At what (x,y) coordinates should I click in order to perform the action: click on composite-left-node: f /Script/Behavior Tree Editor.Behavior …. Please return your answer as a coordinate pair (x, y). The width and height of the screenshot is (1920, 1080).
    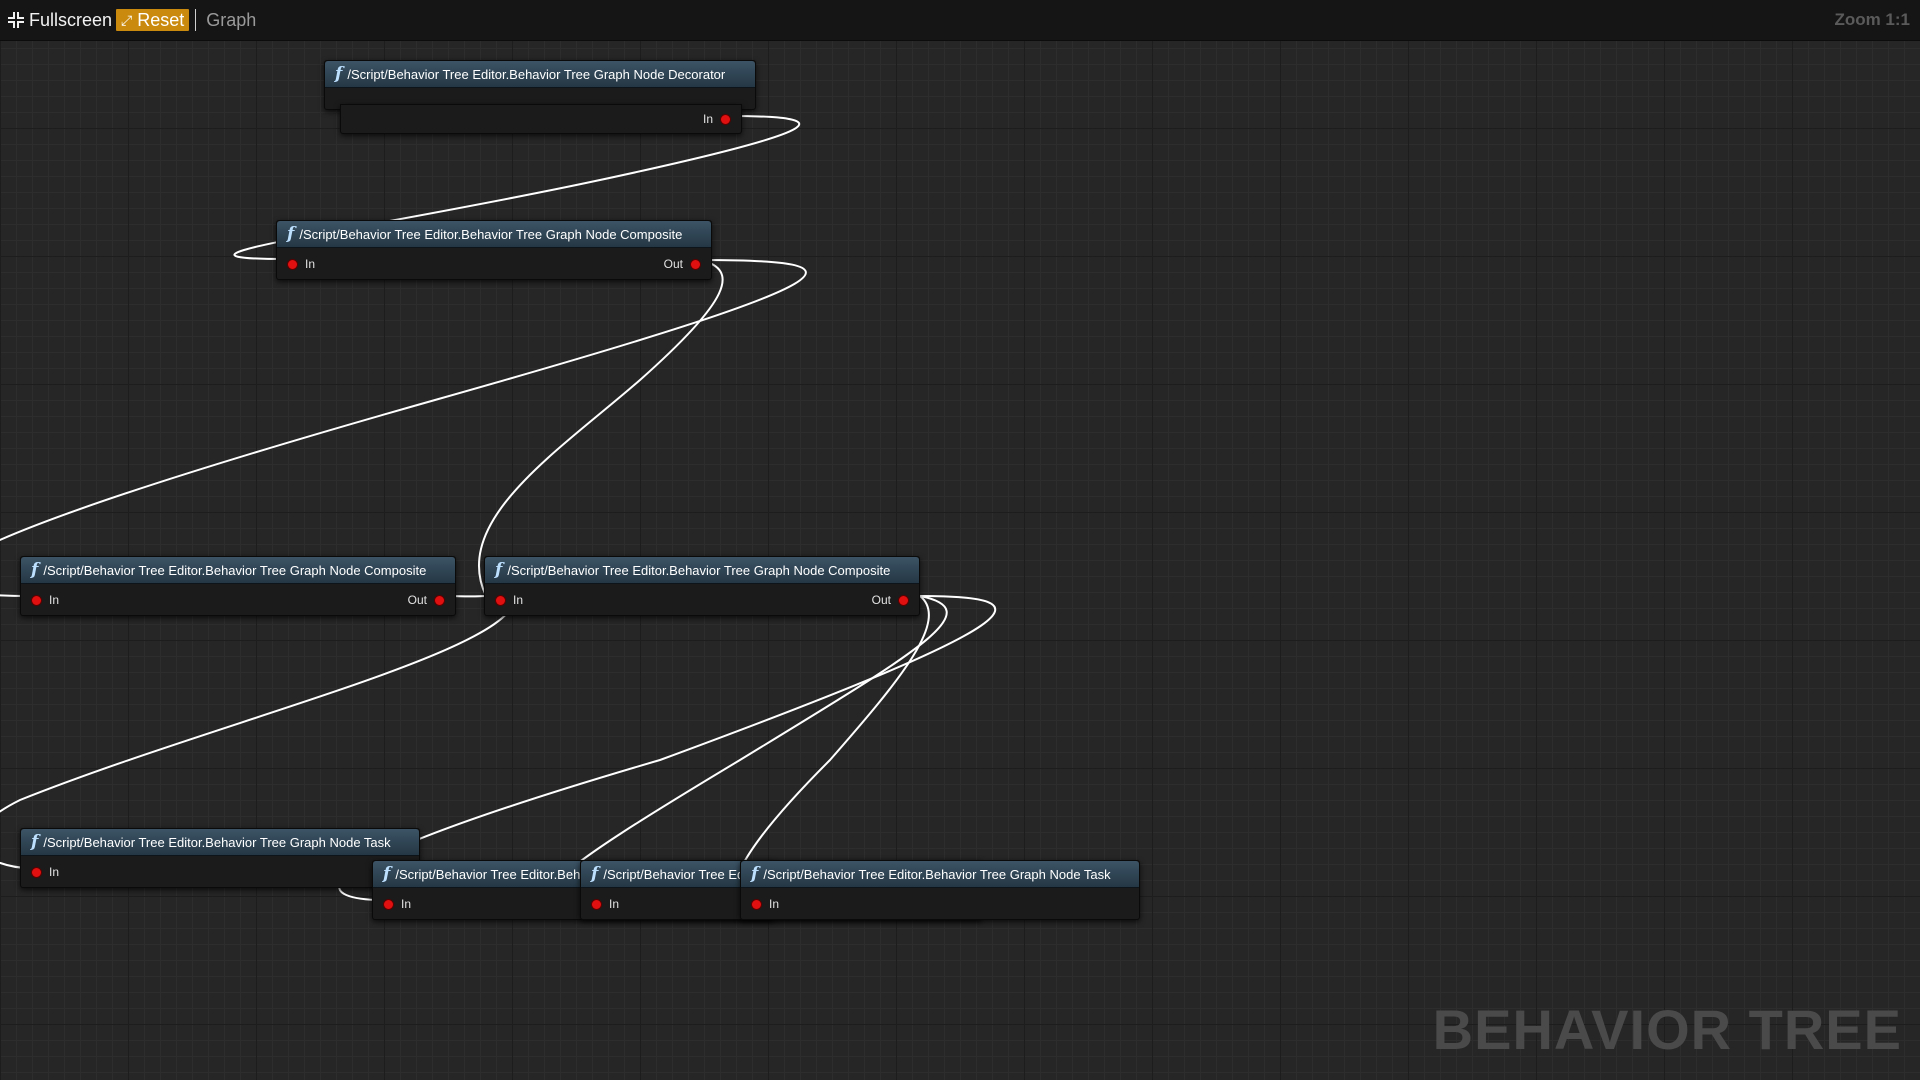
    Looking at the image, I should click on (238, 586).